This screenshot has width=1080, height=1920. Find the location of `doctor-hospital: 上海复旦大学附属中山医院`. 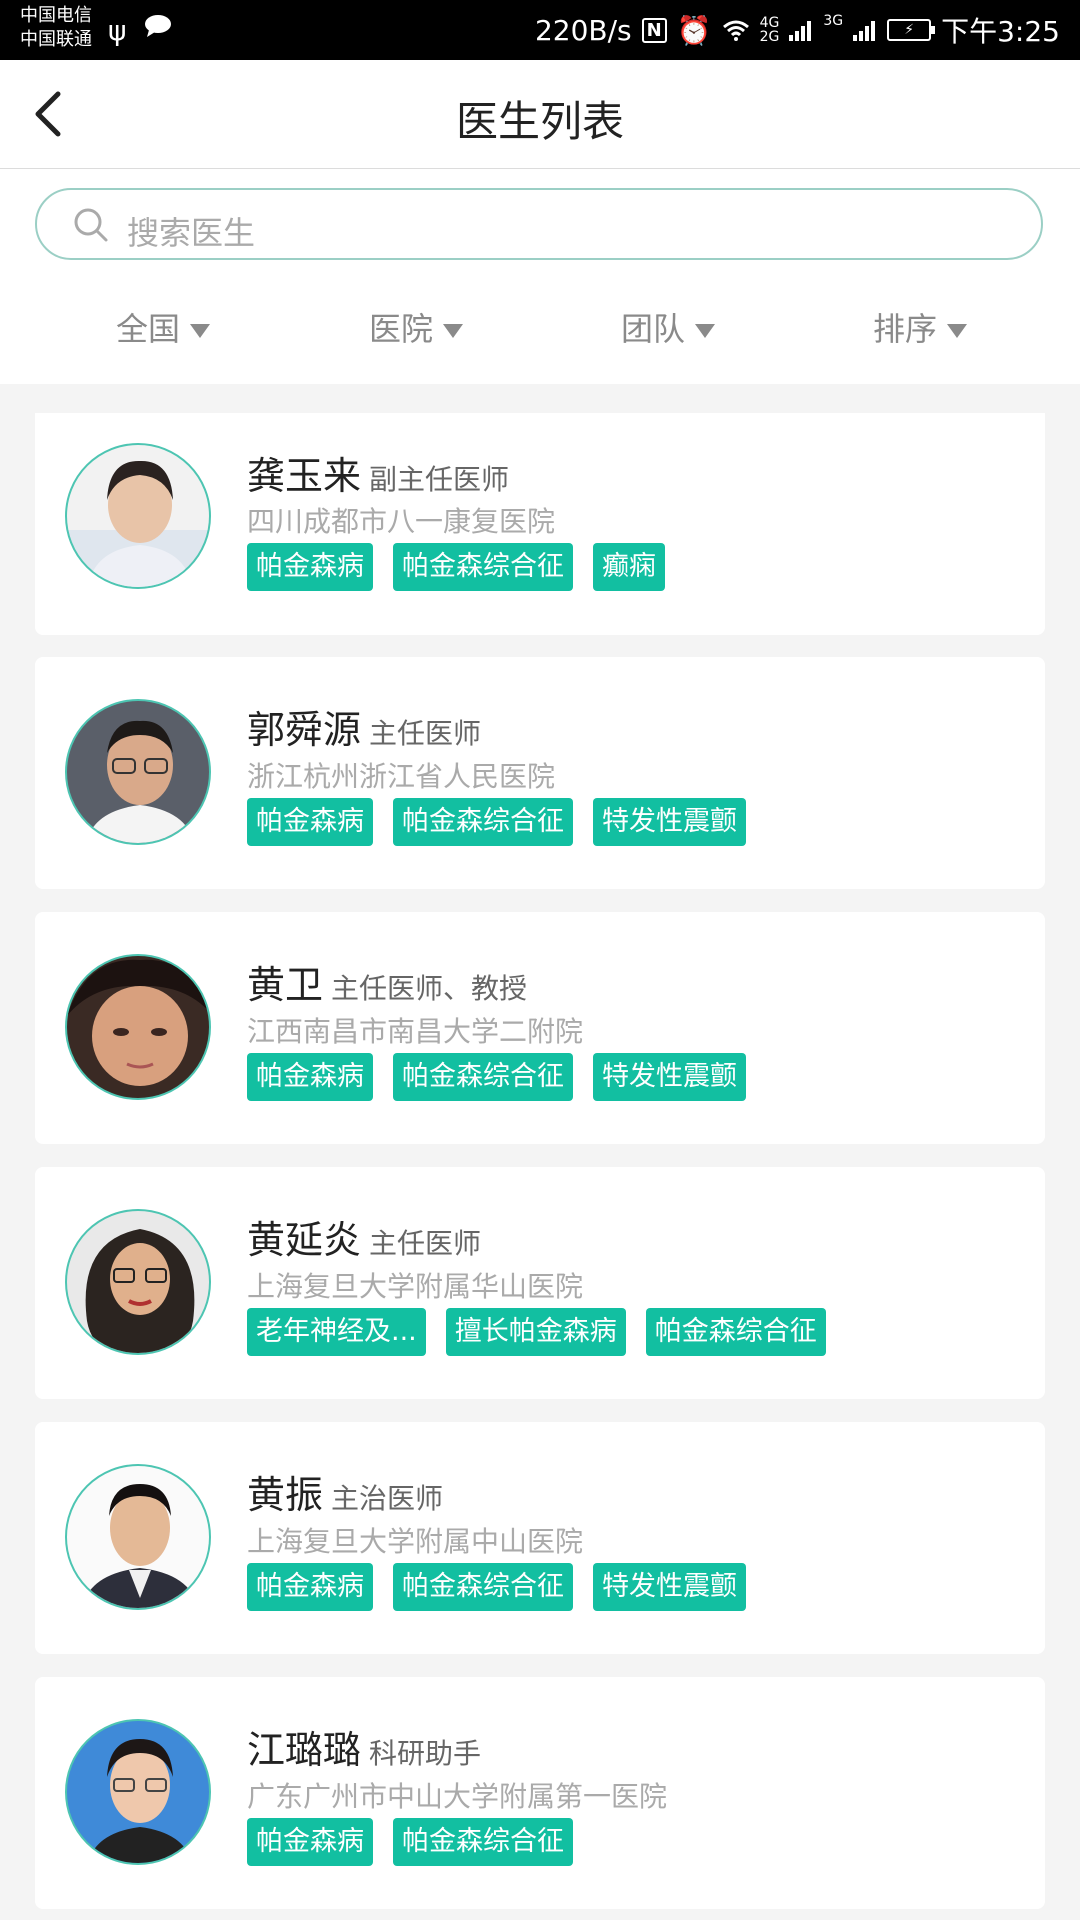

doctor-hospital: 上海复旦大学附属中山医院 is located at coordinates (415, 1541).